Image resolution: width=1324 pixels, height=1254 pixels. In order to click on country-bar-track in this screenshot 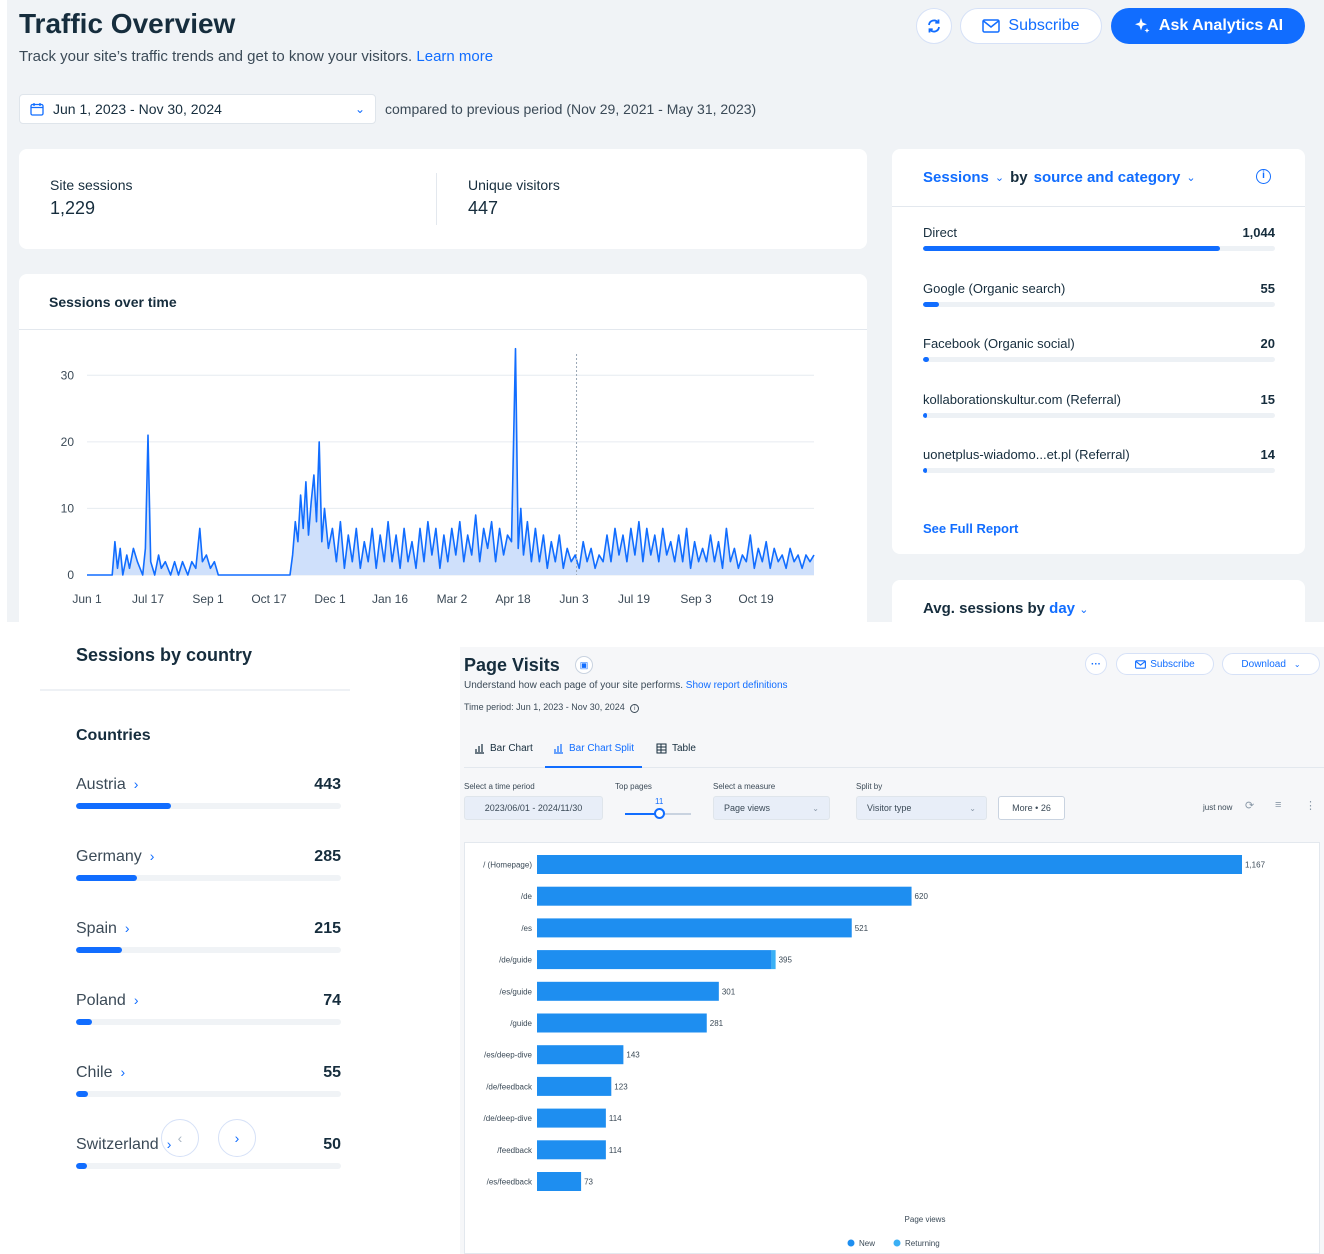, I will do `click(208, 1022)`.